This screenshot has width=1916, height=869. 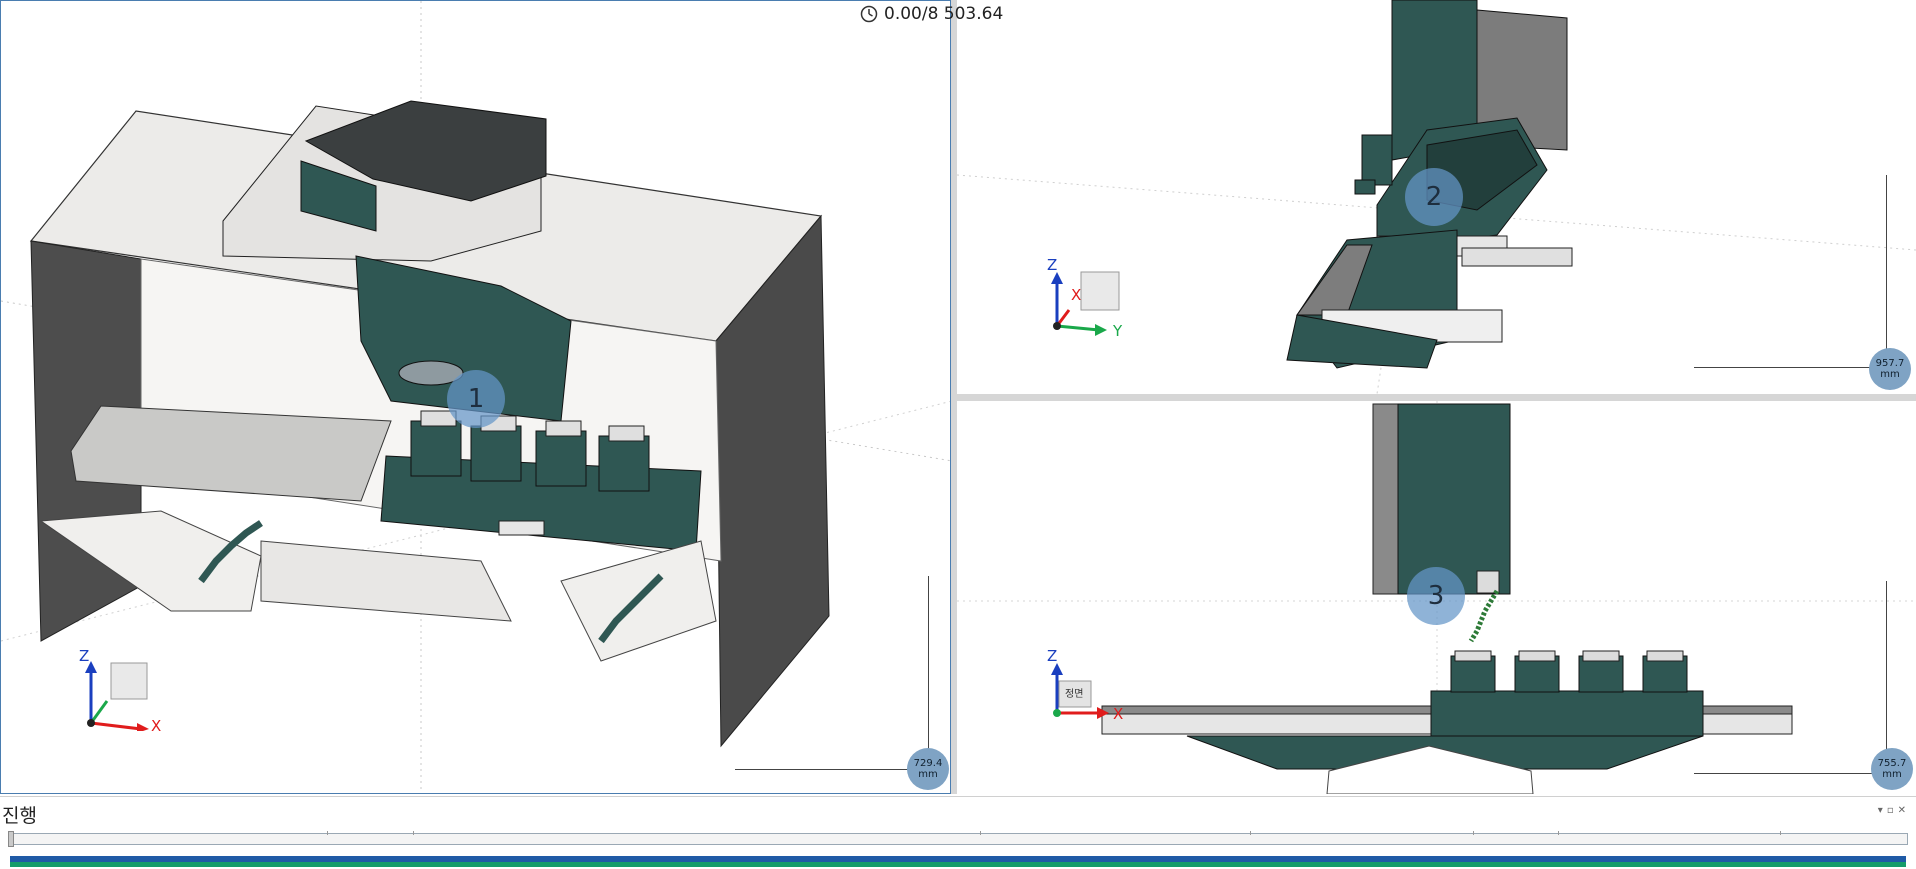 I want to click on time-value: 0.00/8 503.64, so click(x=944, y=14).